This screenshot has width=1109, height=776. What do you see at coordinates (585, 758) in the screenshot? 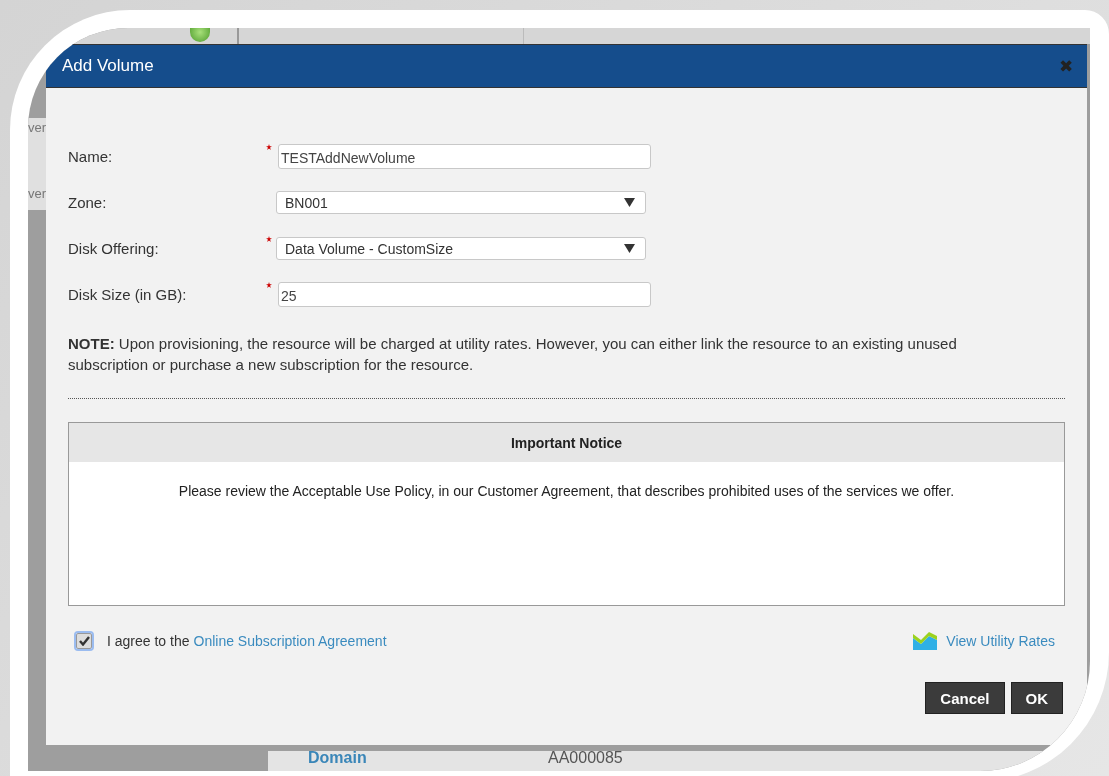
I see `table-cell: AA000085` at bounding box center [585, 758].